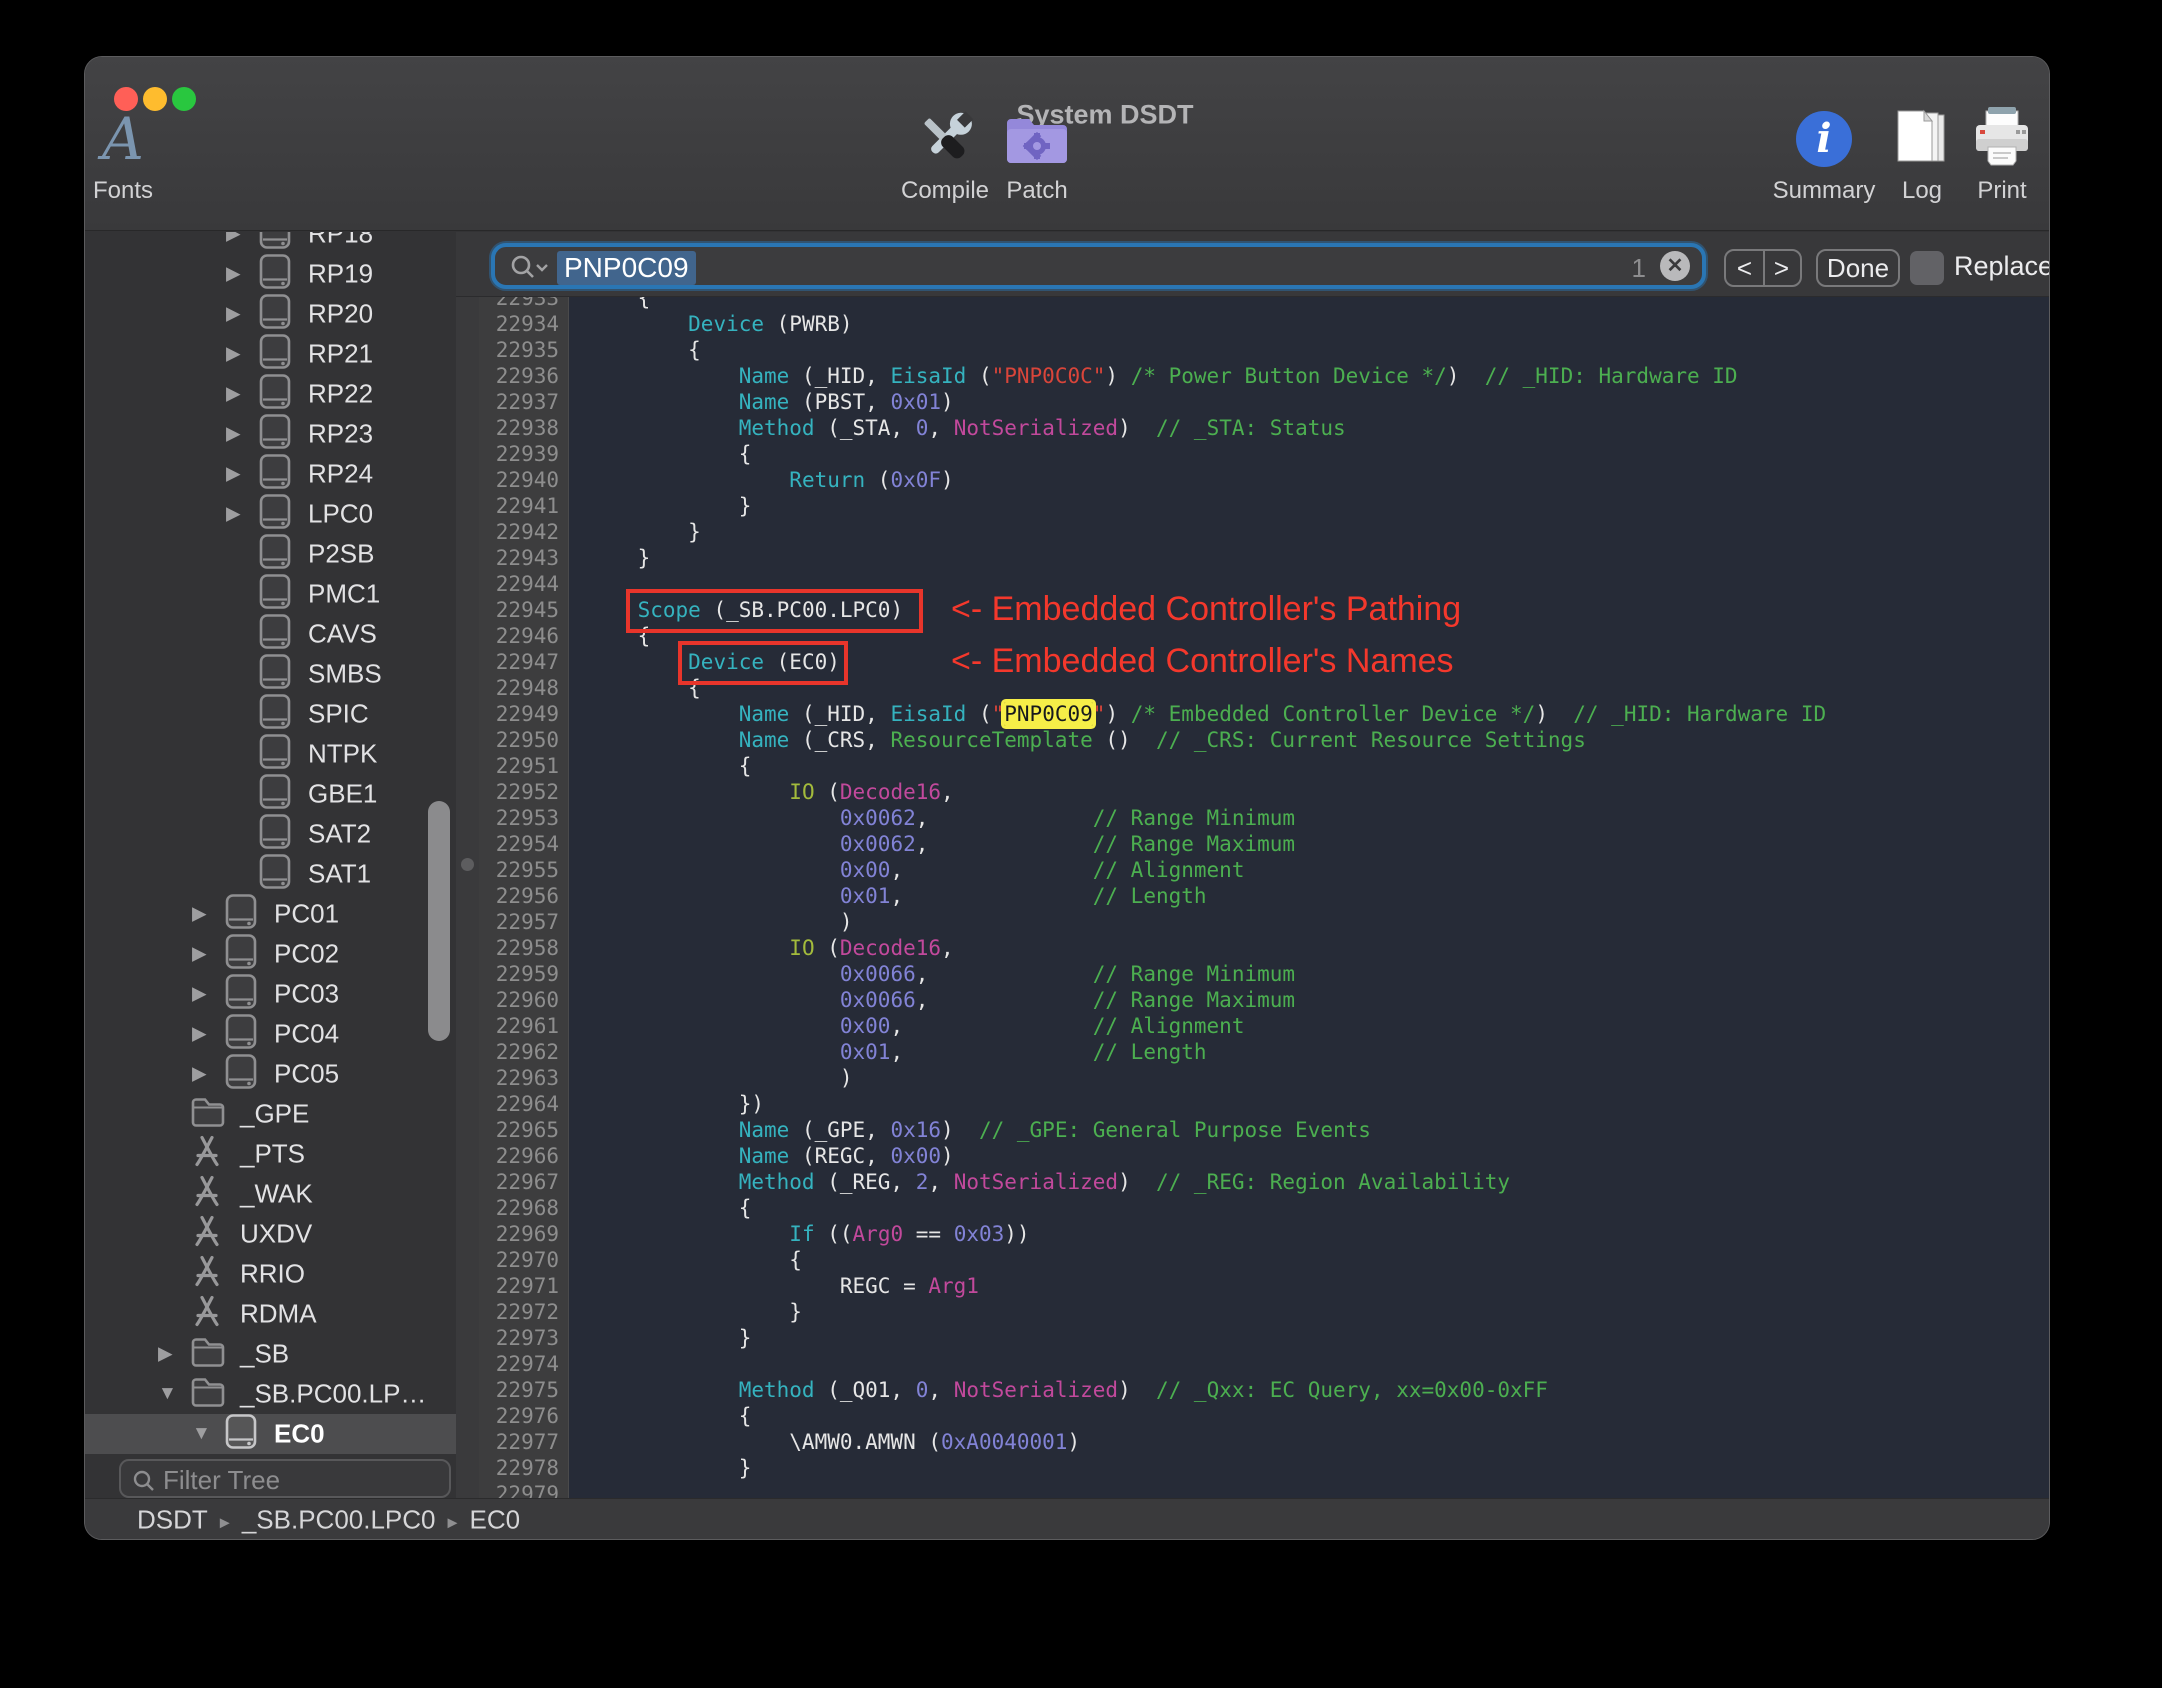 Image resolution: width=2162 pixels, height=1688 pixels. I want to click on code-line: 22934 Device (PWRB), so click(1264, 324).